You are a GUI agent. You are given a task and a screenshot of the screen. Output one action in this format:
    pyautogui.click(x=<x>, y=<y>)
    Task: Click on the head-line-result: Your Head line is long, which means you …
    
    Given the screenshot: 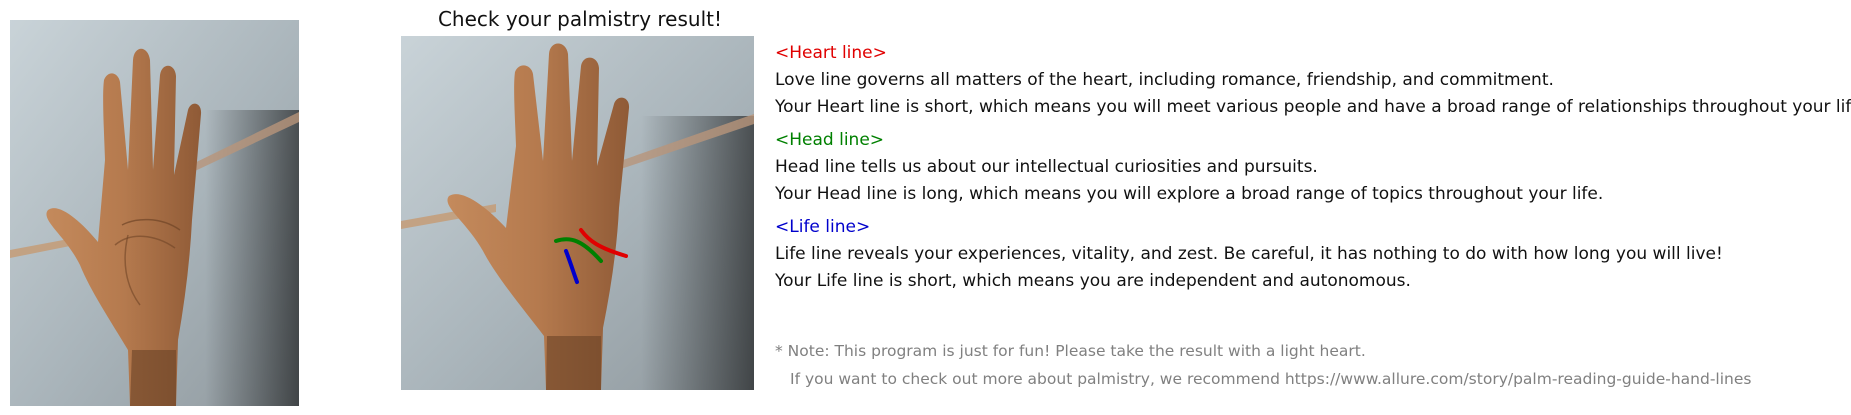 What is the action you would take?
    pyautogui.click(x=1189, y=194)
    